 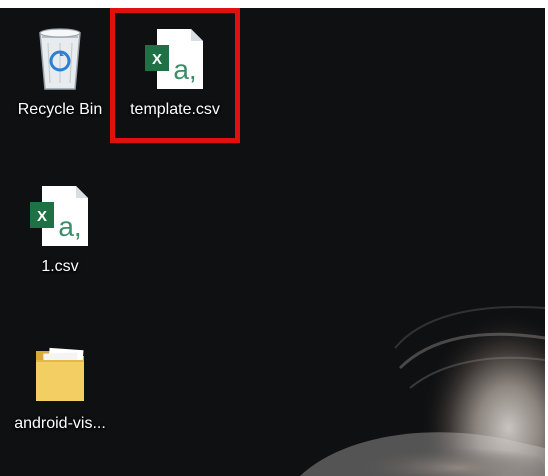 I want to click on desktop-icon-label: Recycle Bin, so click(x=60, y=109).